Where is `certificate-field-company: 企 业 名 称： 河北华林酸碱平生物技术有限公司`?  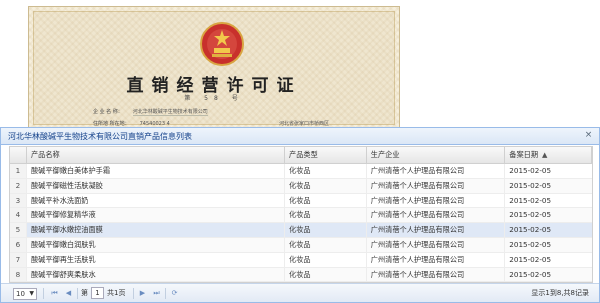
certificate-field-company: 企 业 名 称： 河北华林酸碱平生物技术有限公司 is located at coordinates (150, 112).